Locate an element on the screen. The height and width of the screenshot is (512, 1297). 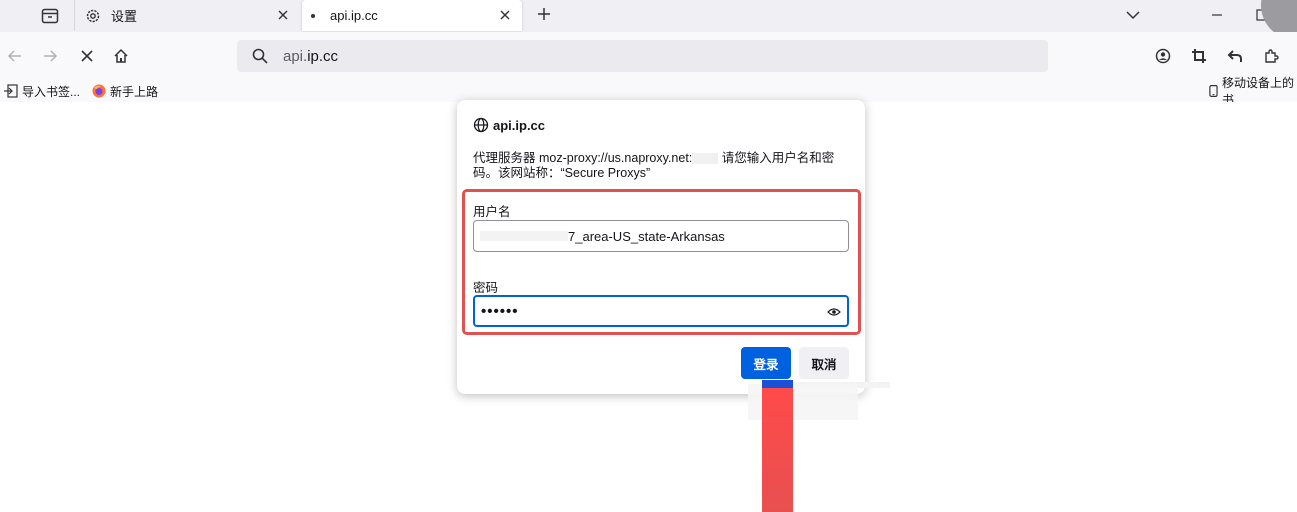
screenshot-button is located at coordinates (1199, 56).